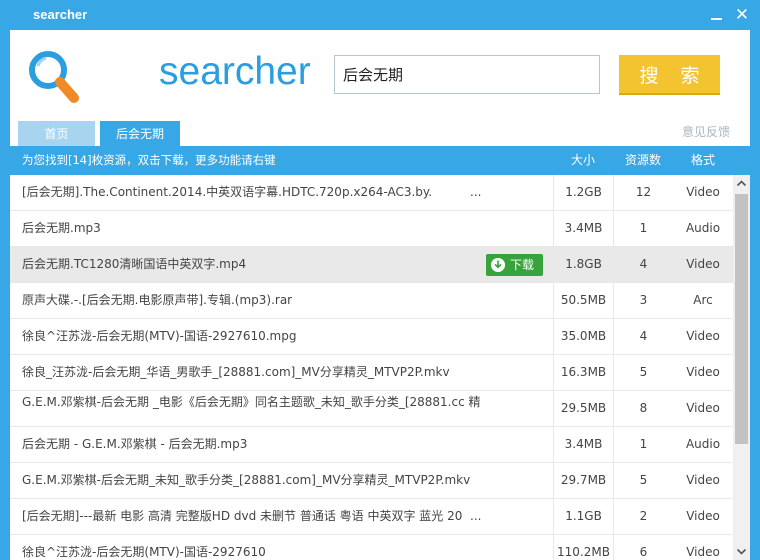 This screenshot has width=760, height=560. I want to click on window-title: searcher, so click(60, 14).